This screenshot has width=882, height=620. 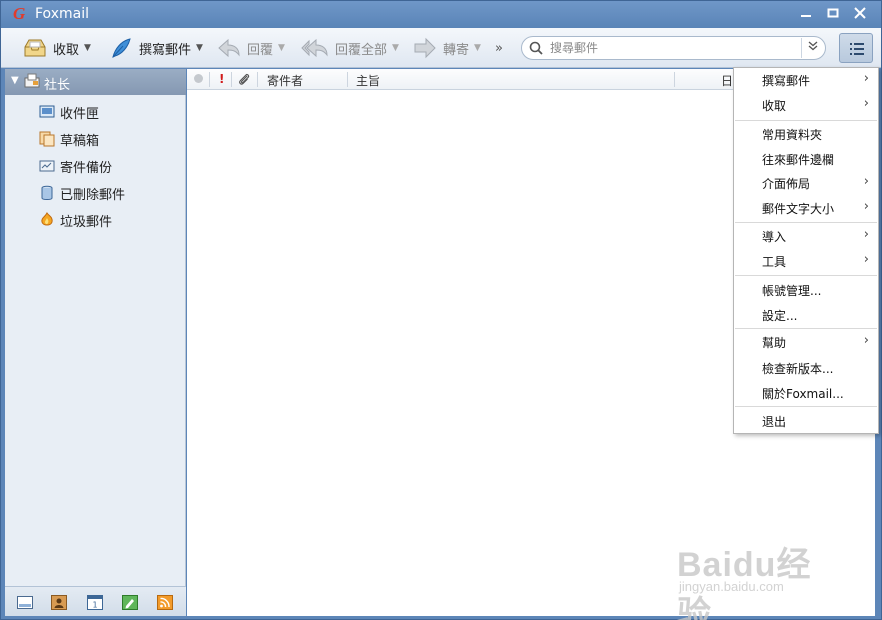 I want to click on module-switcher-bar: 1, so click(x=95, y=601).